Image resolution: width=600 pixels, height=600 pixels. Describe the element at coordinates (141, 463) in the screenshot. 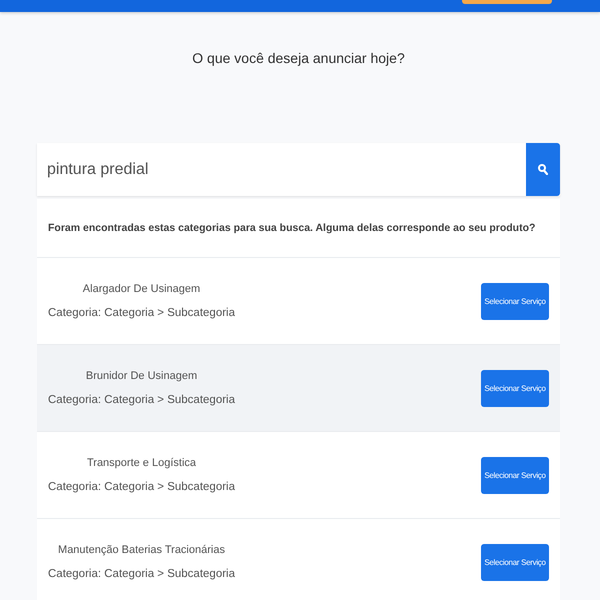

I see `result-title: Transporte e Logística` at that location.